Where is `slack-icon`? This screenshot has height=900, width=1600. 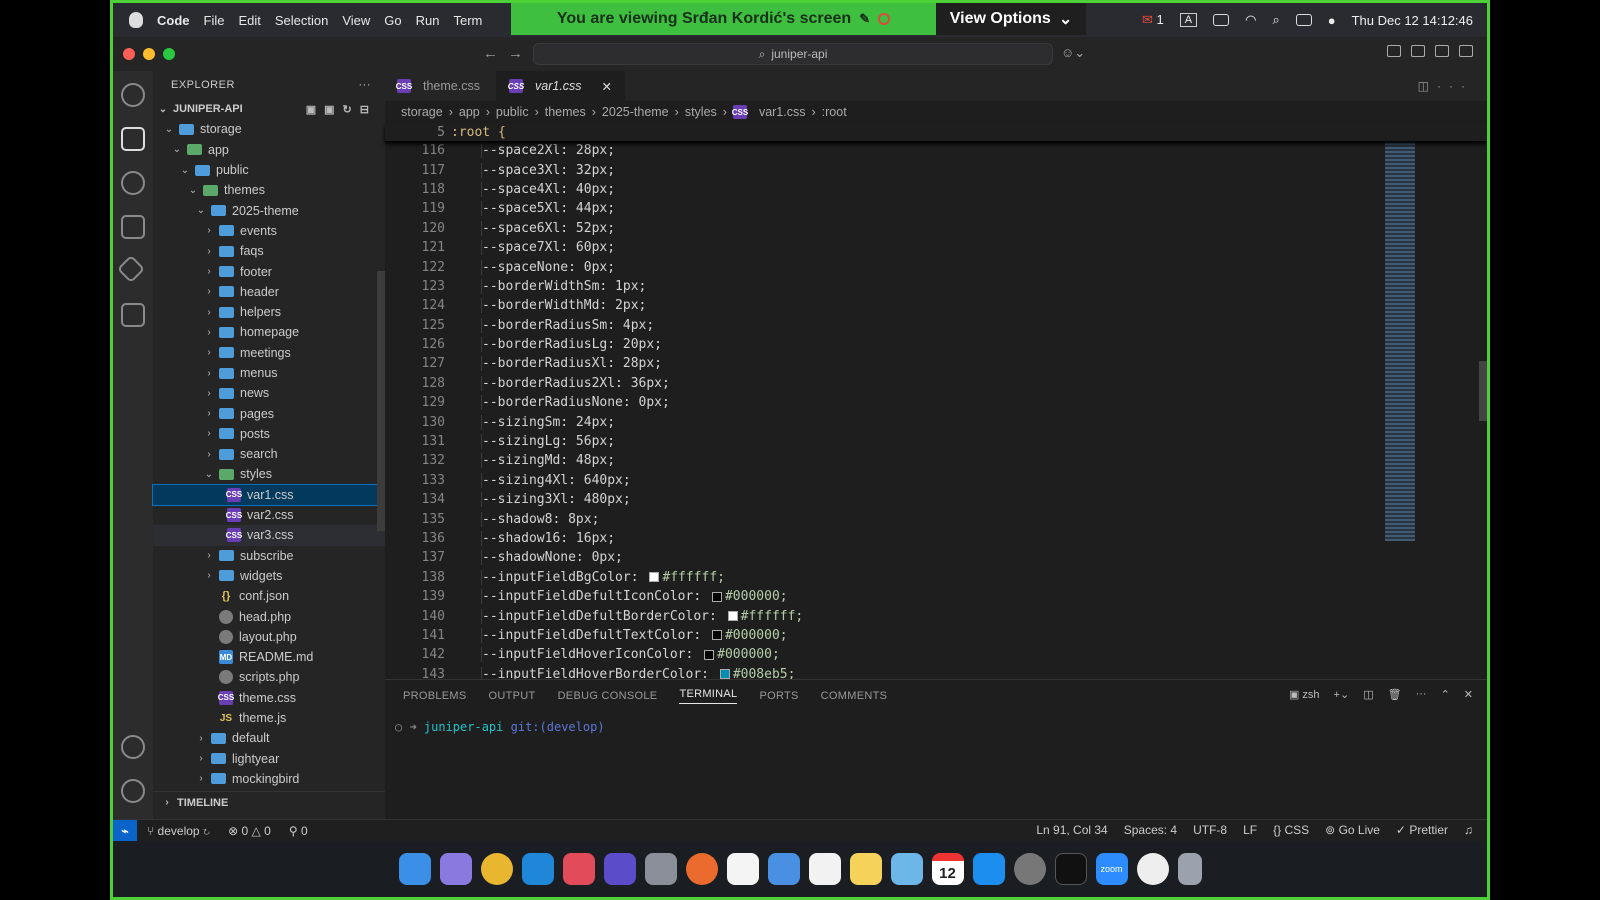
slack-icon is located at coordinates (578, 869).